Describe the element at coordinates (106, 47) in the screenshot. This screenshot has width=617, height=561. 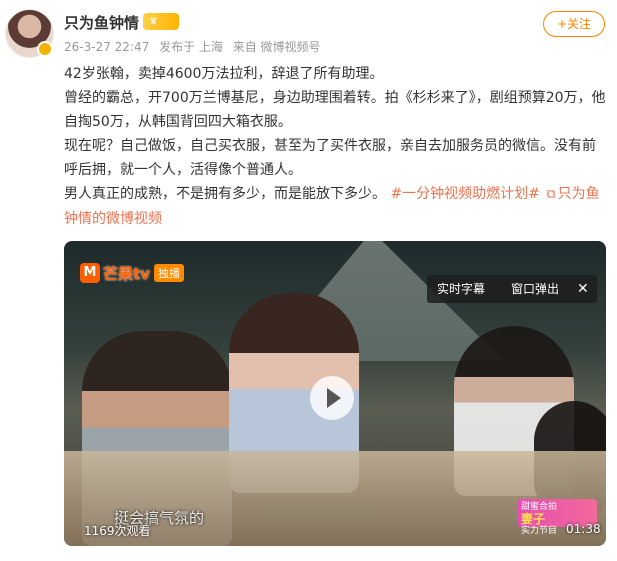
I see `post-date: 26-3-27 22:47` at that location.